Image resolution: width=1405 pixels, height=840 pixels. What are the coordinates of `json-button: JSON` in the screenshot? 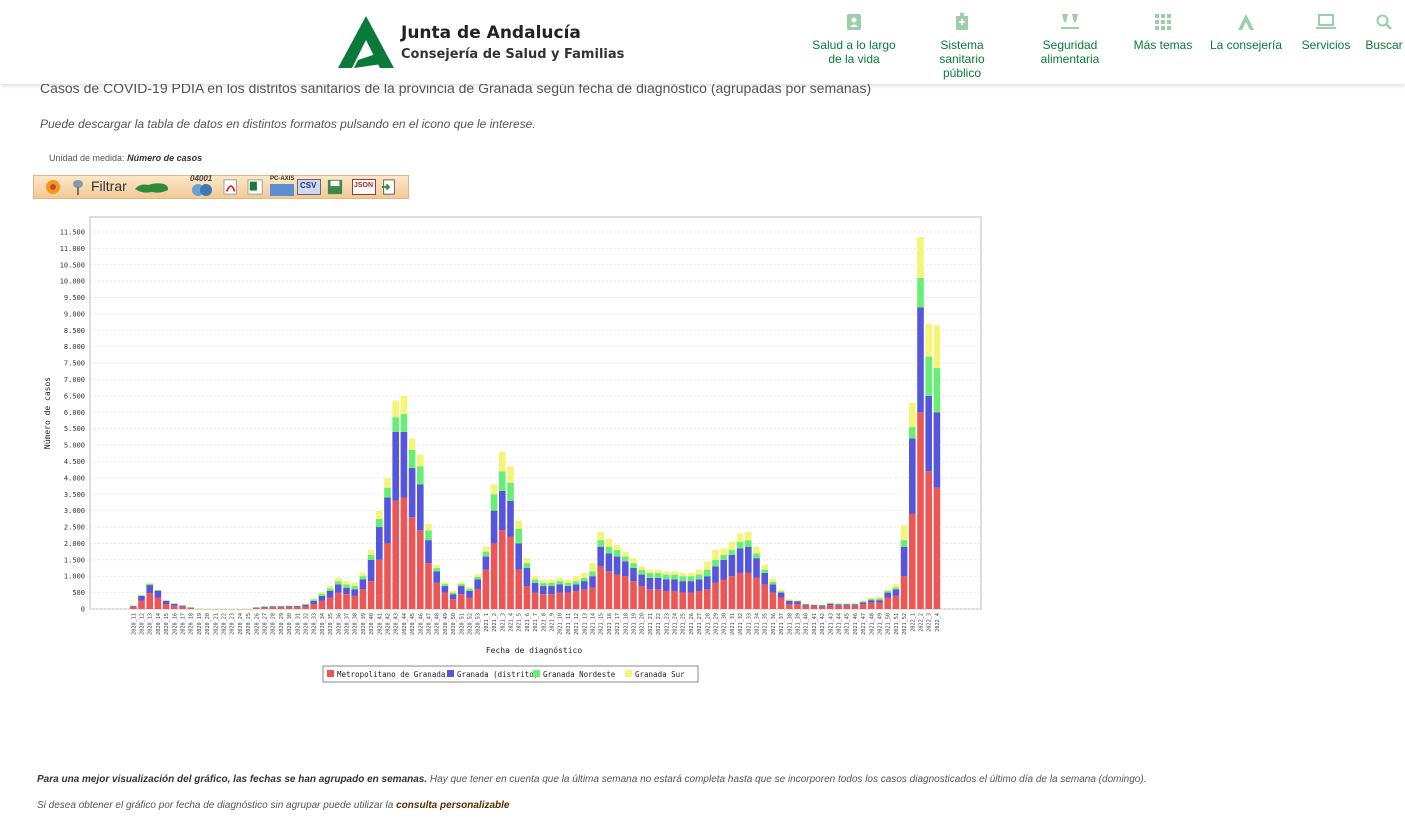 It's located at (364, 187).